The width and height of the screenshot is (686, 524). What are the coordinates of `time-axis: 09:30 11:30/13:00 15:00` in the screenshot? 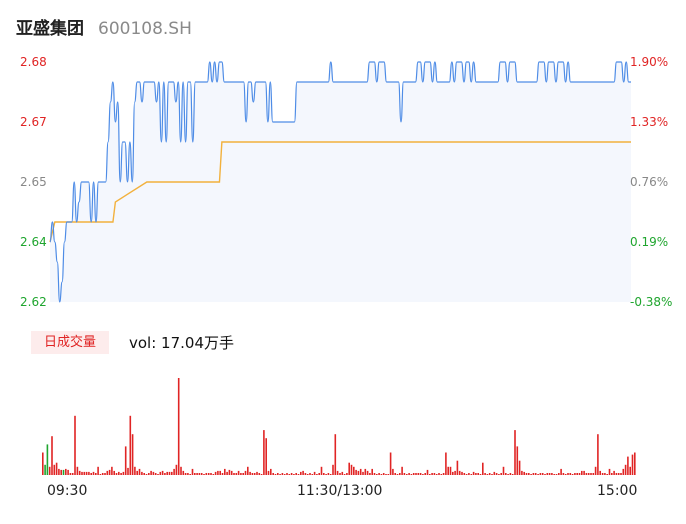 It's located at (342, 491).